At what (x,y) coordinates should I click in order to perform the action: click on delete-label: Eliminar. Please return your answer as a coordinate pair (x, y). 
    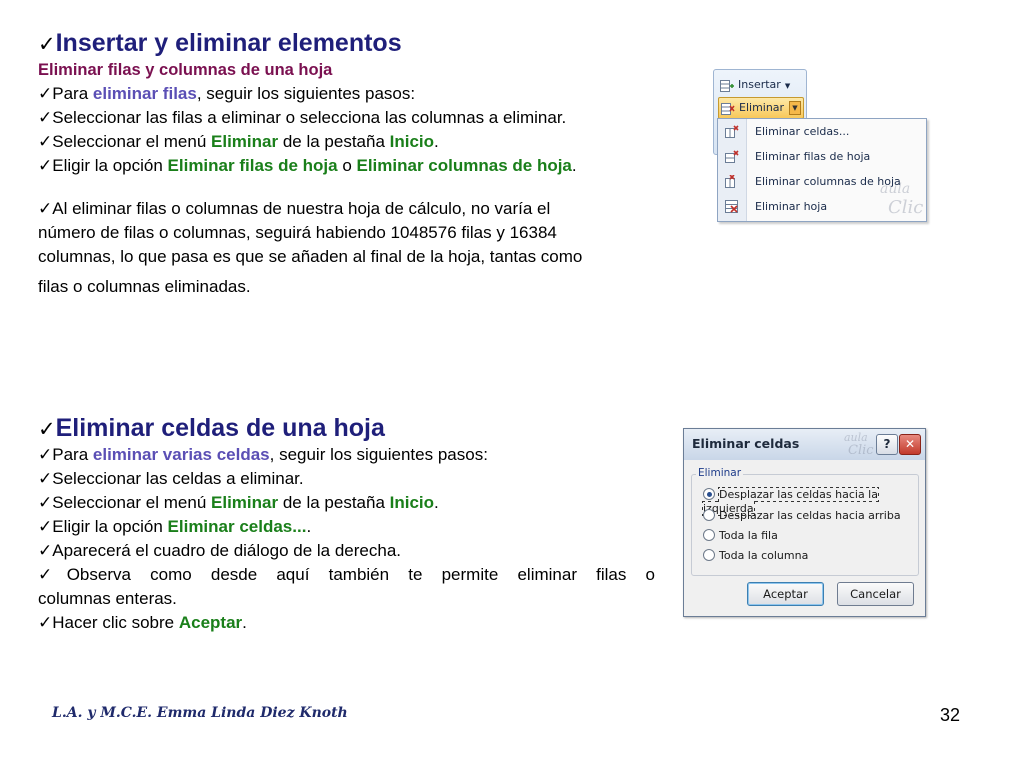
    Looking at the image, I should click on (762, 107).